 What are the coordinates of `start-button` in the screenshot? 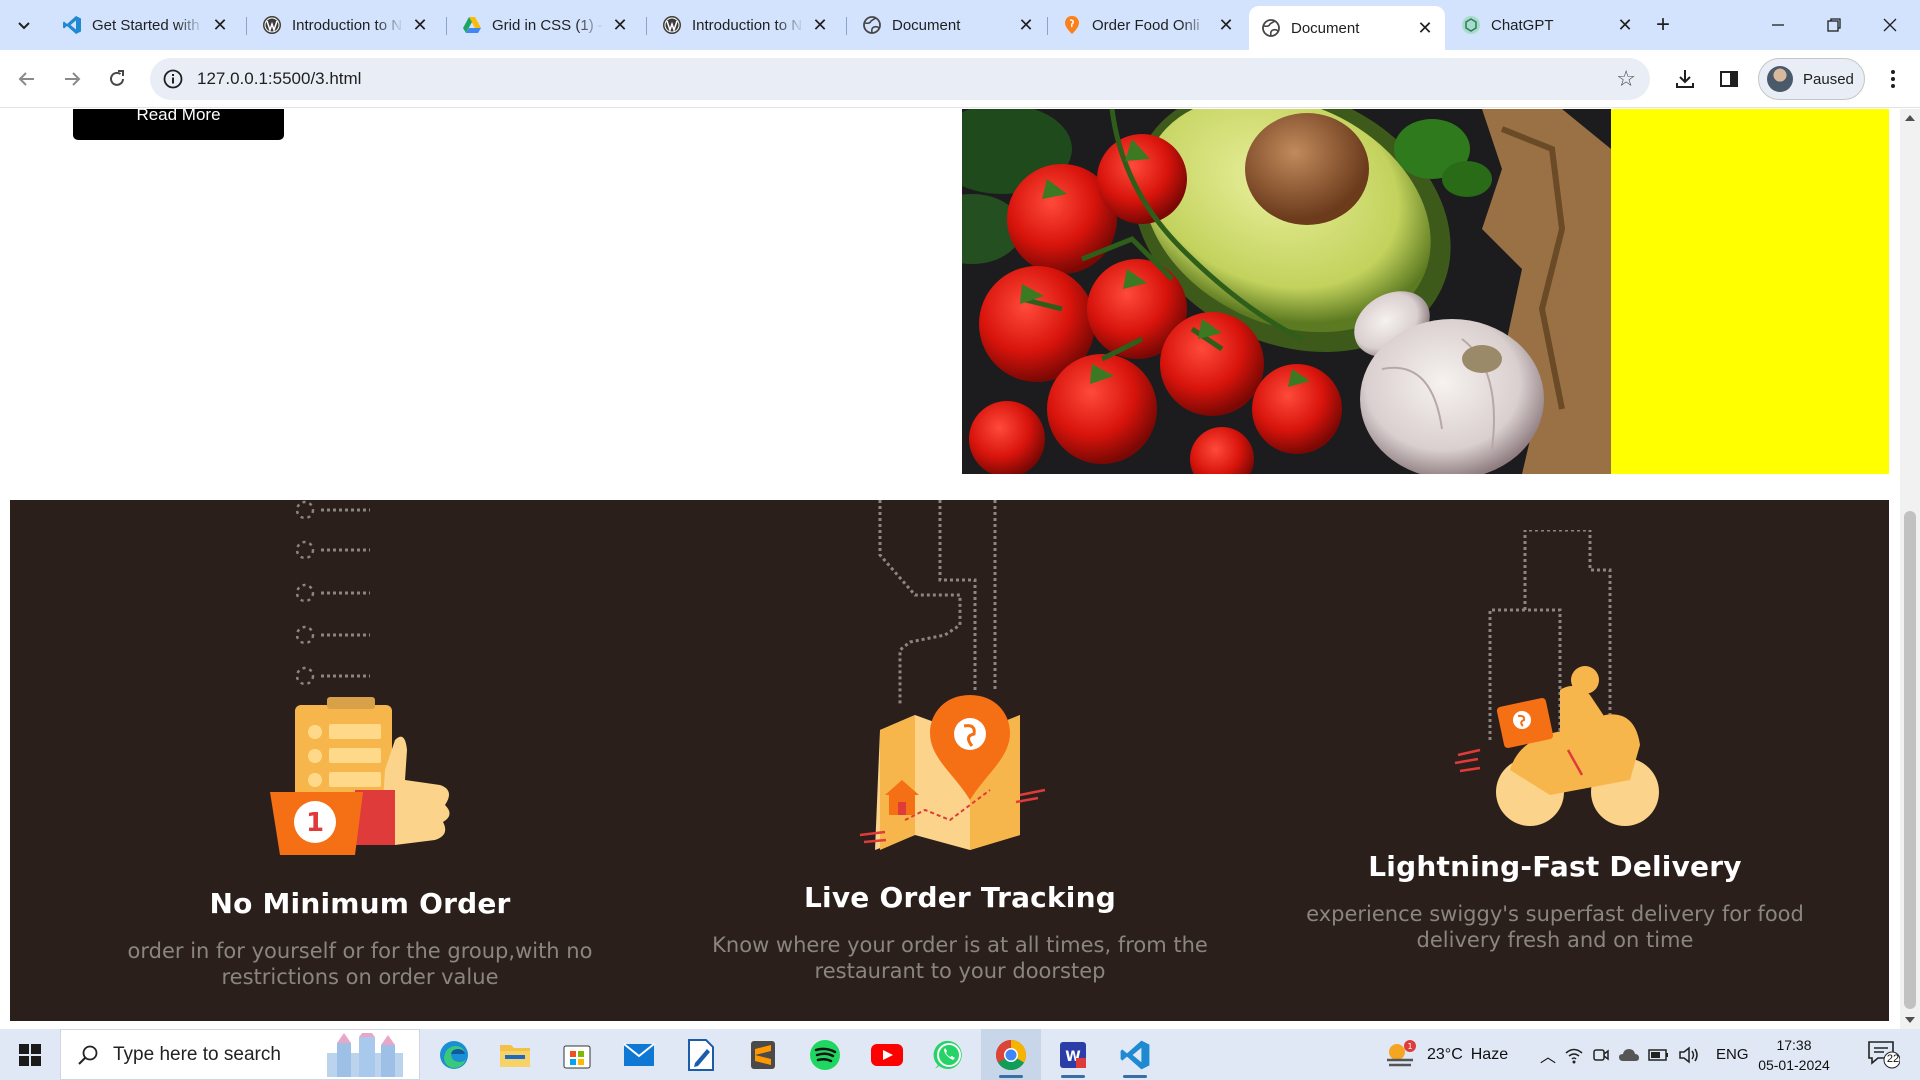 It's located at (30, 1054).